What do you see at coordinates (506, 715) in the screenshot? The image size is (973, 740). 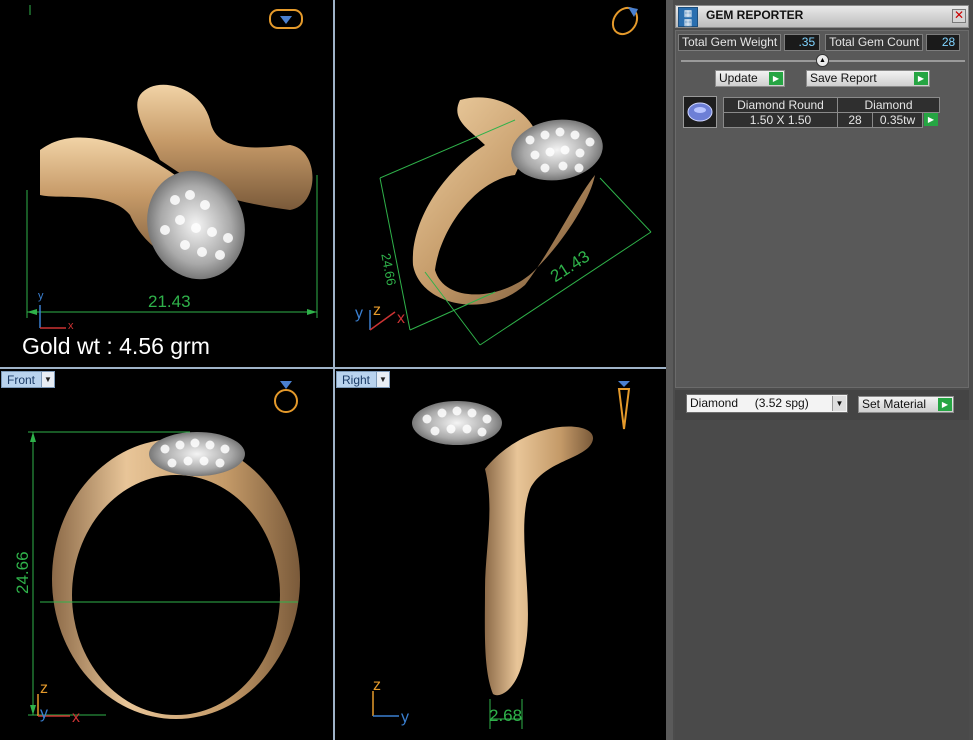 I see `dimension-band-label: 2.68` at bounding box center [506, 715].